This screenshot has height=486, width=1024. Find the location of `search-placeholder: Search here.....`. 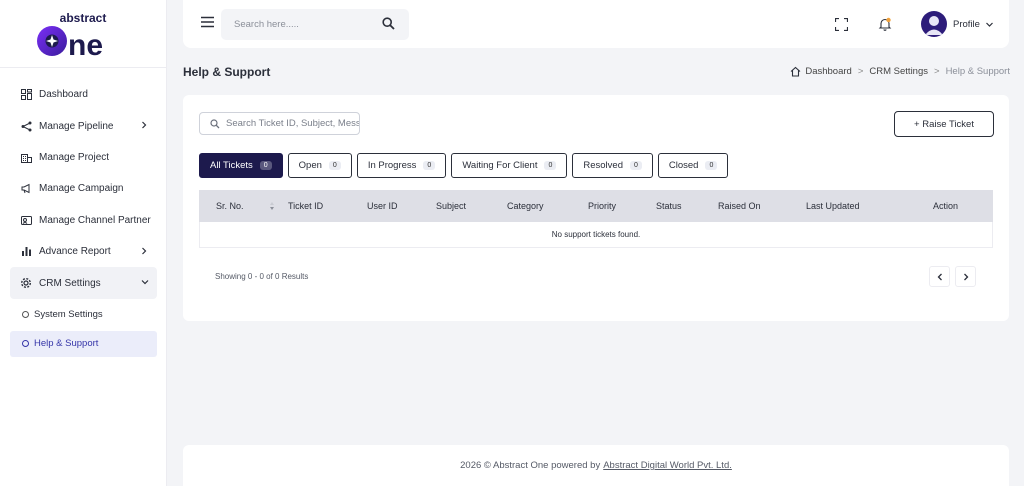

search-placeholder: Search here..... is located at coordinates (266, 24).